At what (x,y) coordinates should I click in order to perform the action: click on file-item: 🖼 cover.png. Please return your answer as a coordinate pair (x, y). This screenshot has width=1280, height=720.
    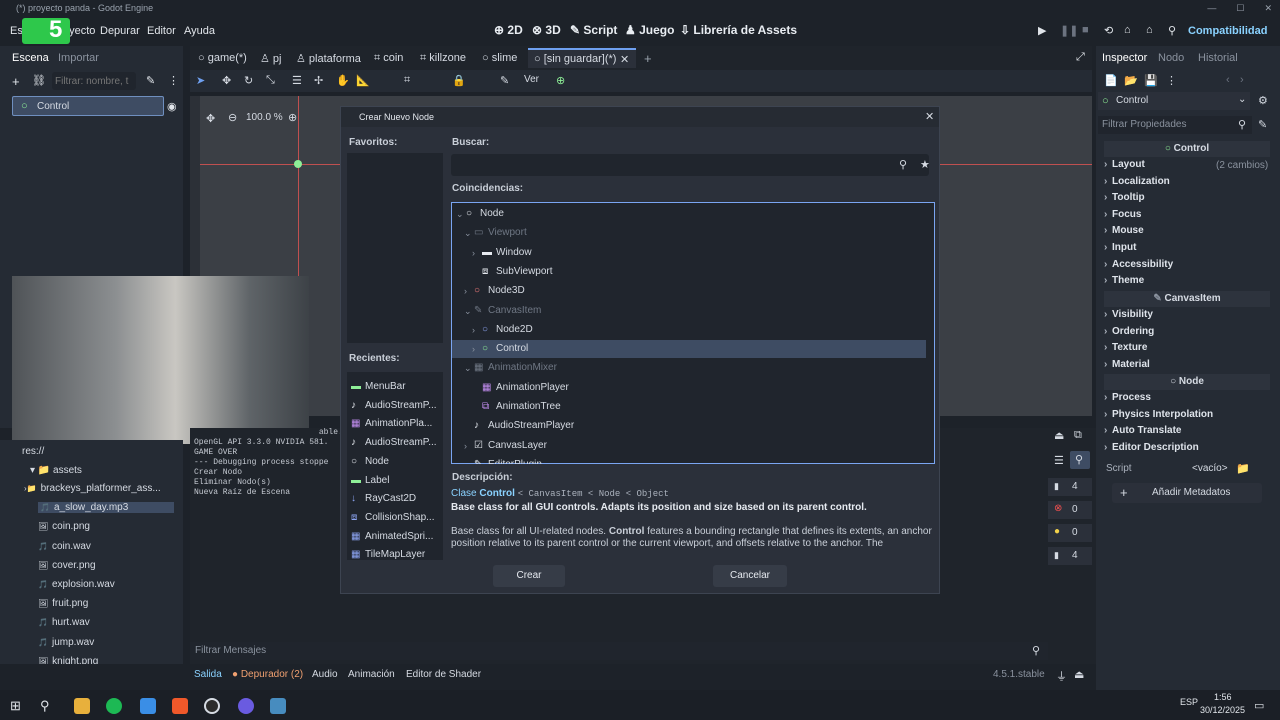
    Looking at the image, I should click on (67, 565).